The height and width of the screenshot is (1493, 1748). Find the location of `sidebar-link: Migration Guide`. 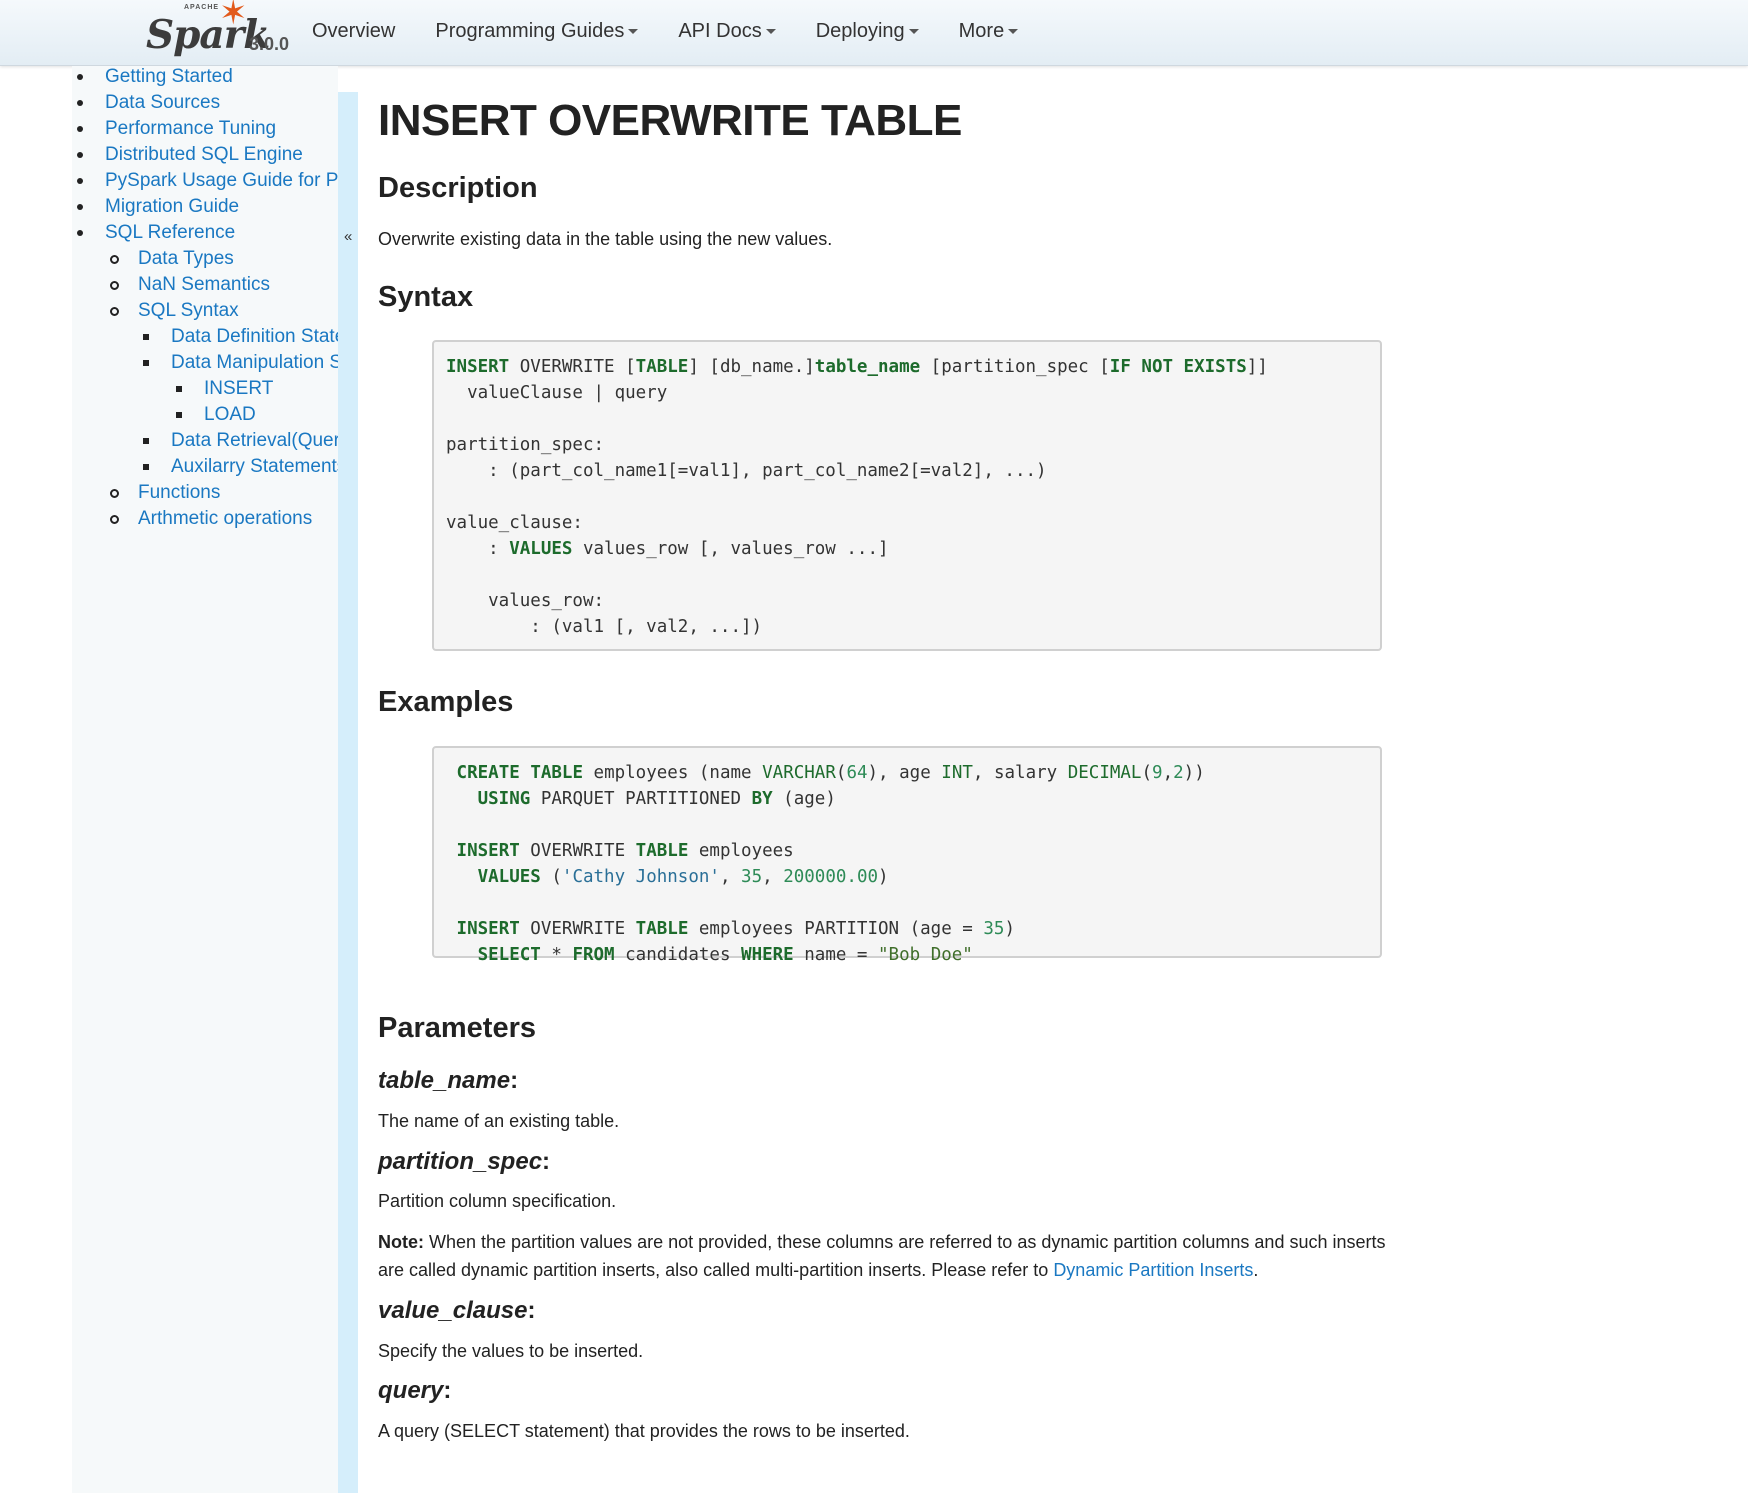

sidebar-link: Migration Guide is located at coordinates (172, 206).